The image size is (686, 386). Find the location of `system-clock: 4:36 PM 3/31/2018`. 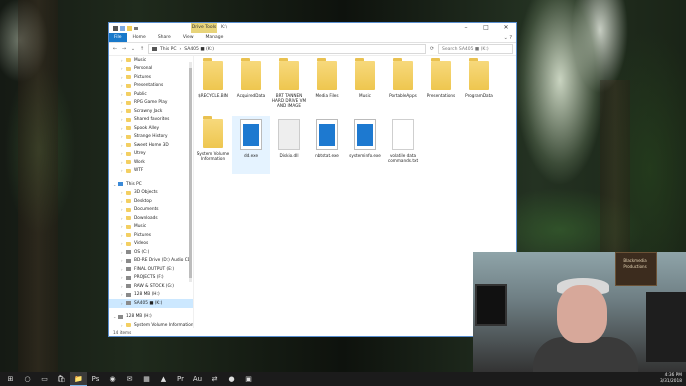

system-clock: 4:36 PM 3/31/2018 is located at coordinates (671, 379).